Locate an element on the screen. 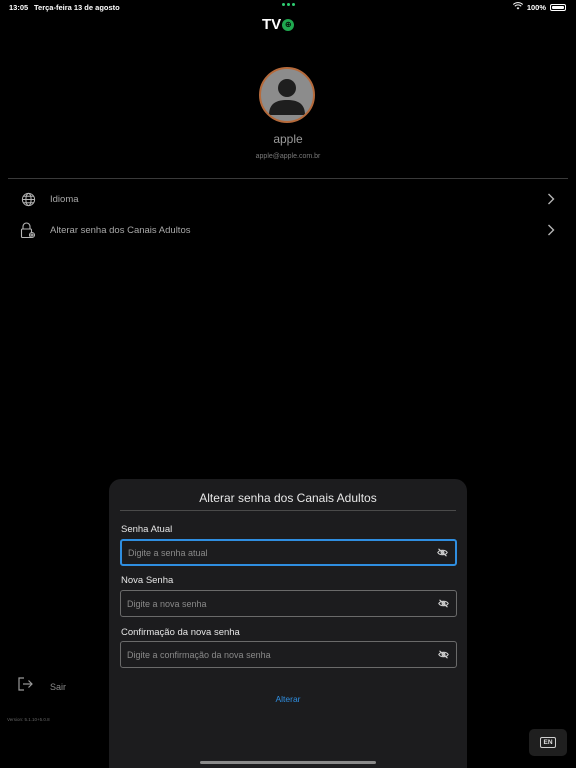 This screenshot has width=576, height=768. current-password-input is located at coordinates (278, 552).